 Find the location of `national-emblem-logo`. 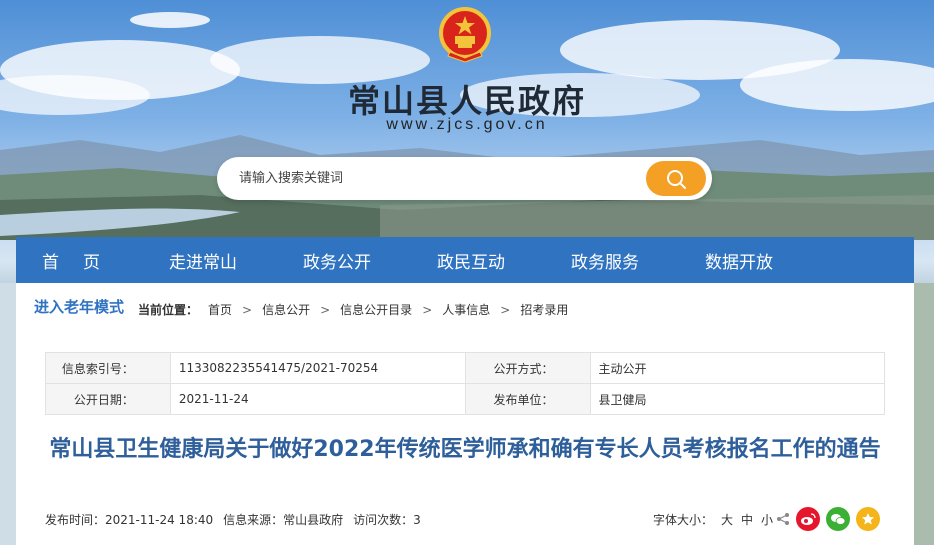

national-emblem-logo is located at coordinates (465, 35).